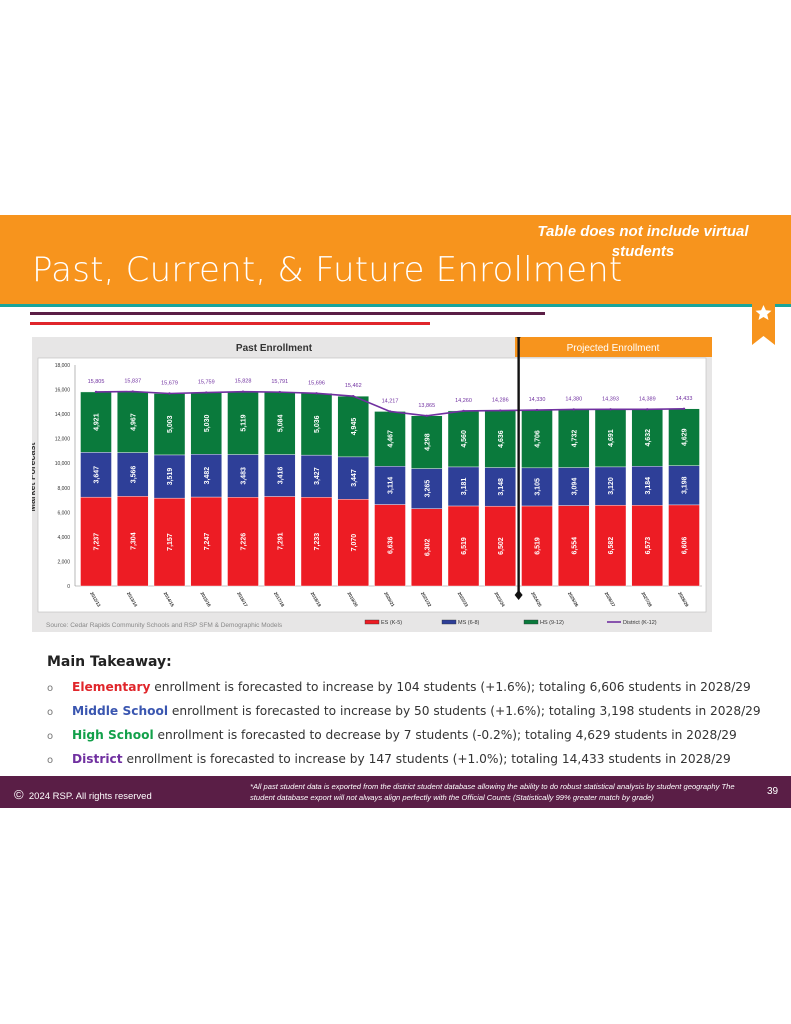 This screenshot has height=1024, width=791. What do you see at coordinates (316, 383) in the screenshot?
I see `district-value-label: 15,696` at bounding box center [316, 383].